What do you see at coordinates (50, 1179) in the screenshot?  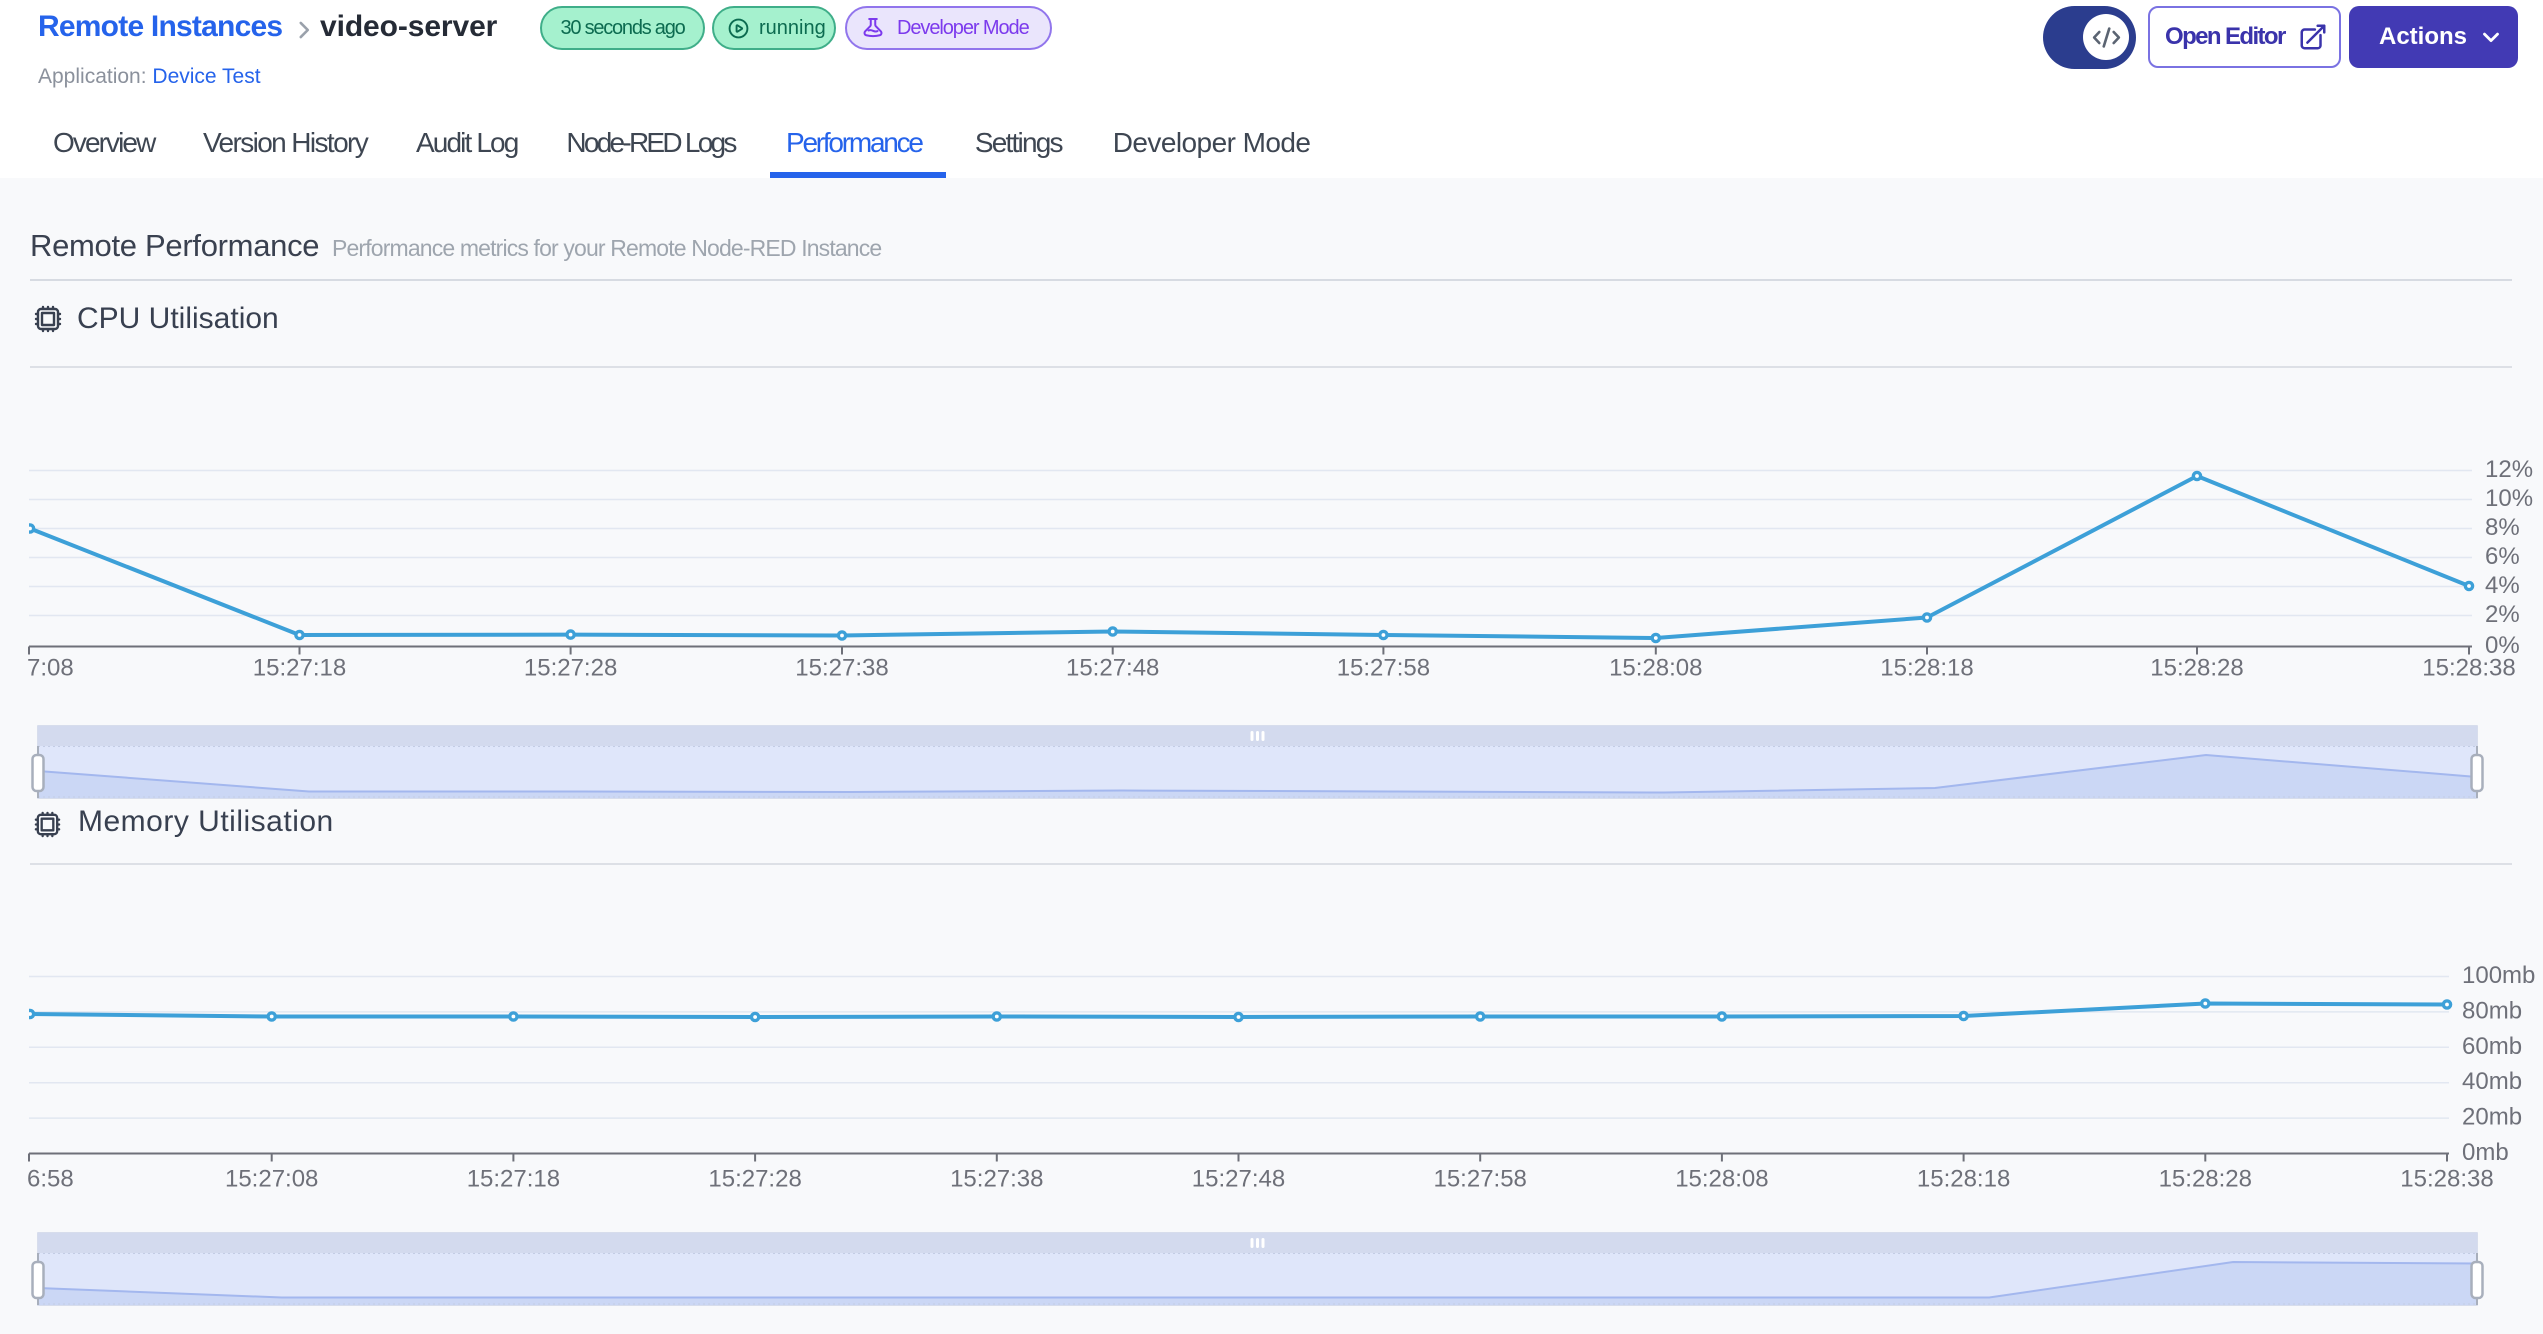 I see `svg-text: 6:58` at bounding box center [50, 1179].